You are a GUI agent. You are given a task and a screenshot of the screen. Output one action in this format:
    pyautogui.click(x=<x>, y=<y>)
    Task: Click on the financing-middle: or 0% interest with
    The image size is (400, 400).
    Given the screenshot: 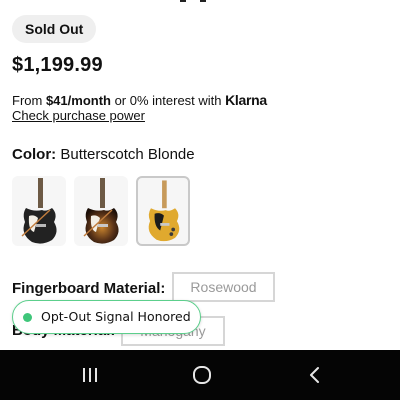 What is the action you would take?
    pyautogui.click(x=168, y=100)
    